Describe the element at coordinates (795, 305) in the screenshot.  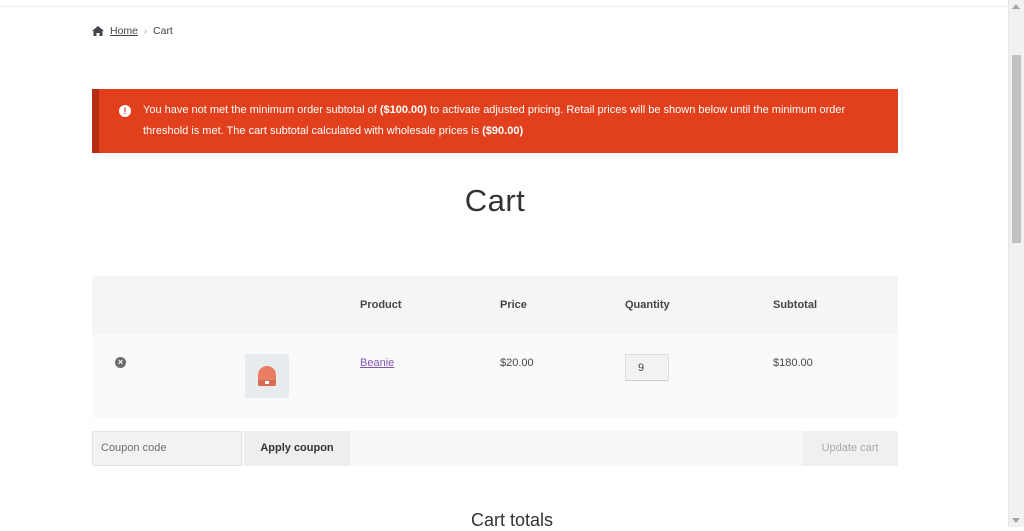
I see `header-subtotal: Subtotal` at that location.